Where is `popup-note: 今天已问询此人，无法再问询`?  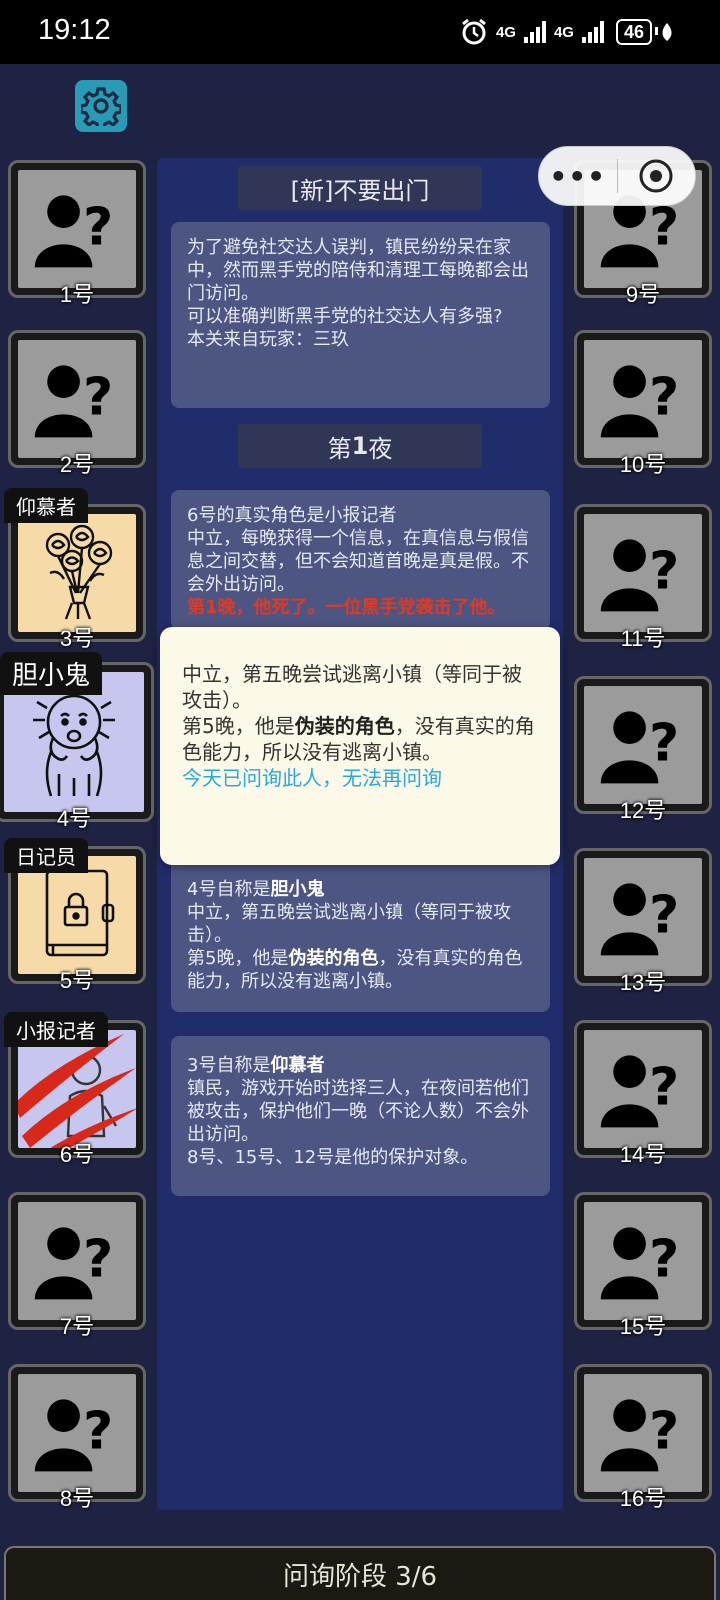 popup-note: 今天已问询此人，无法再问询 is located at coordinates (312, 778).